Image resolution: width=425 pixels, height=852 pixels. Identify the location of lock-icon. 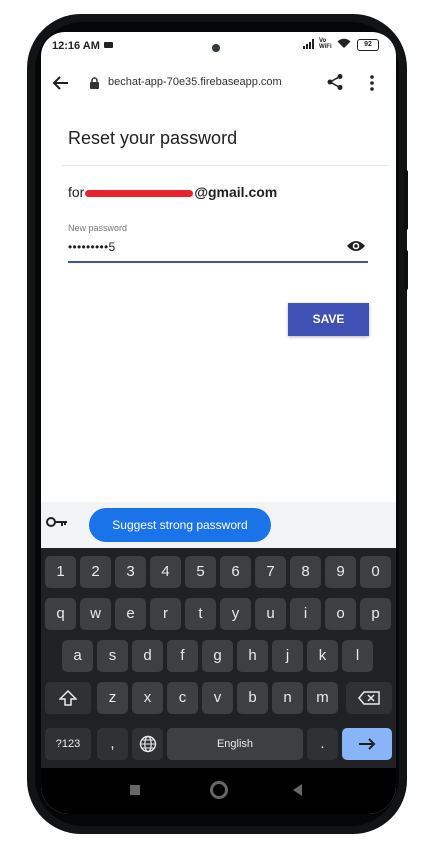
(94, 83).